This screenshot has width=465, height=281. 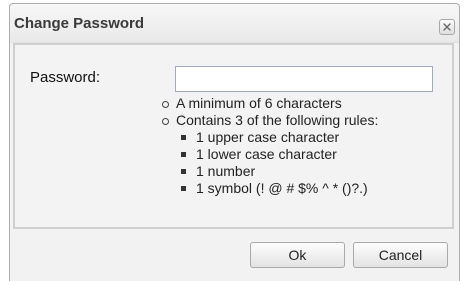 What do you see at coordinates (277, 120) in the screenshot?
I see `rule-contains-header-text: Contains 3 of the following rules:` at bounding box center [277, 120].